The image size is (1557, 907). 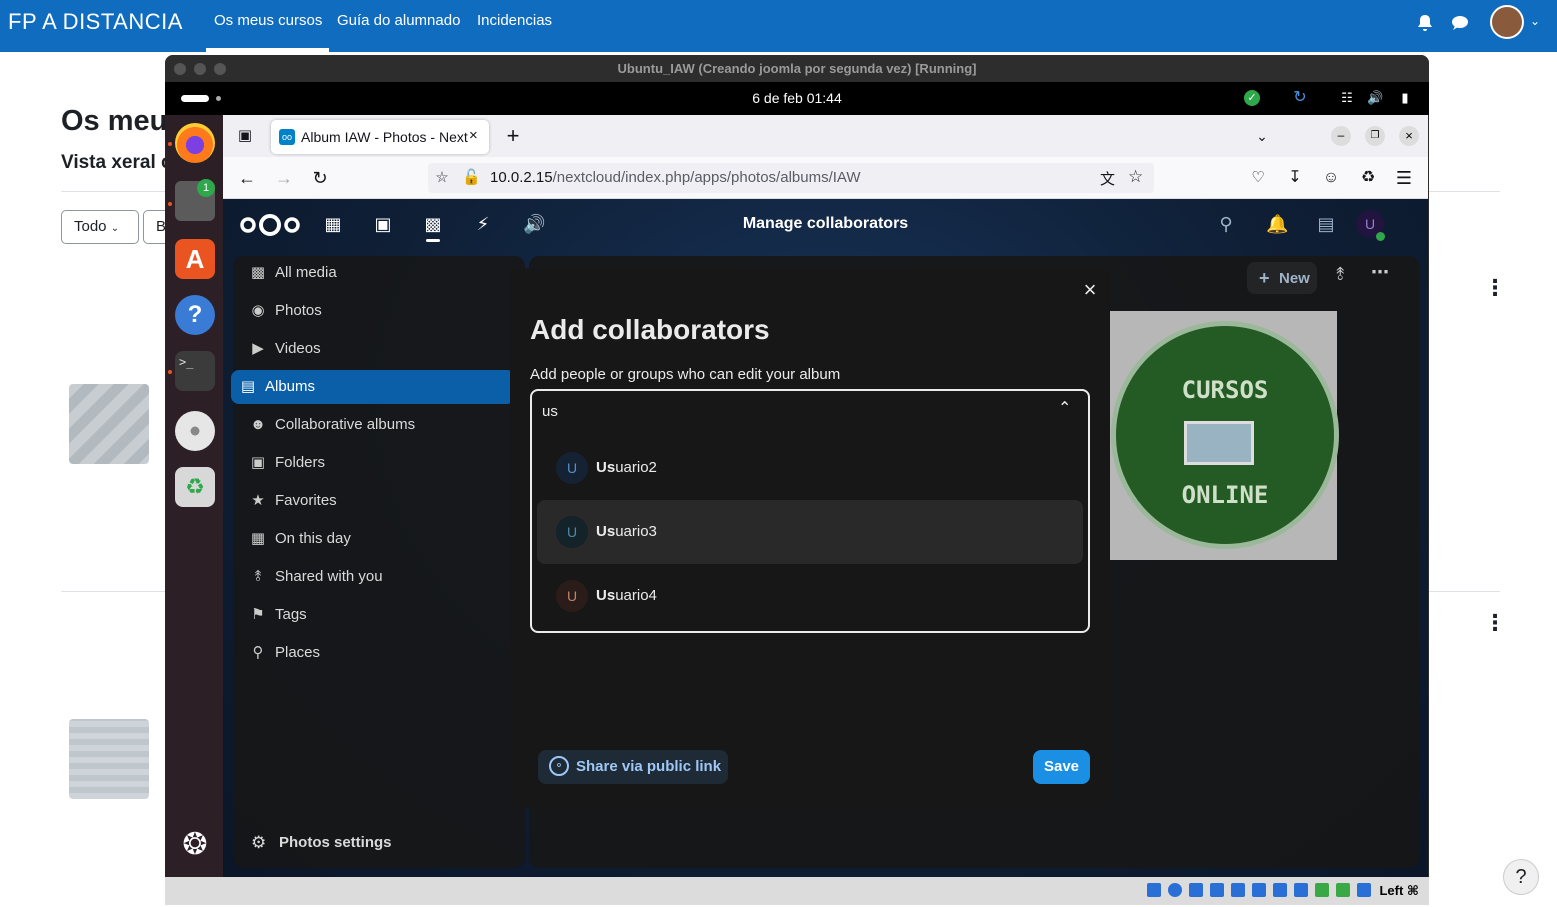 What do you see at coordinates (180, 69) in the screenshot?
I see `vbox-close-button` at bounding box center [180, 69].